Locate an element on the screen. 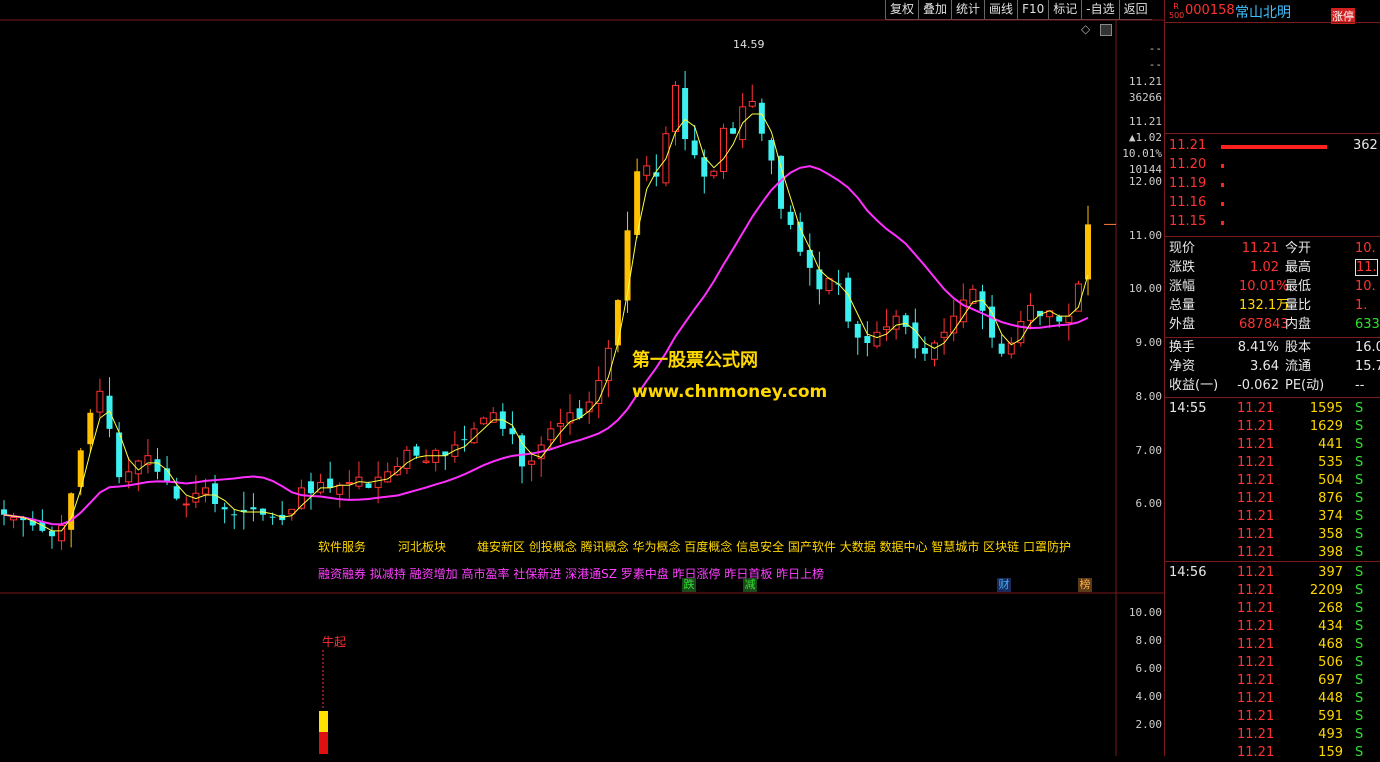  stock-name: 常山北明 is located at coordinates (1263, 13).